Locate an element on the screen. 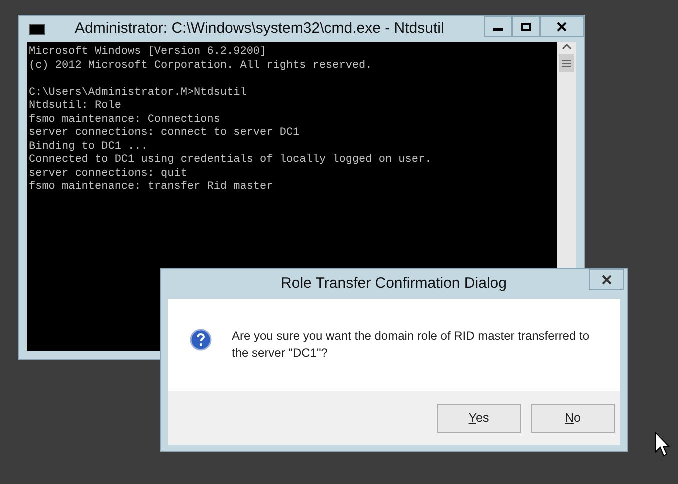 The width and height of the screenshot is (678, 484). console-line: Connected to DC1 using credentials of locally logged on user. is located at coordinates (231, 161).